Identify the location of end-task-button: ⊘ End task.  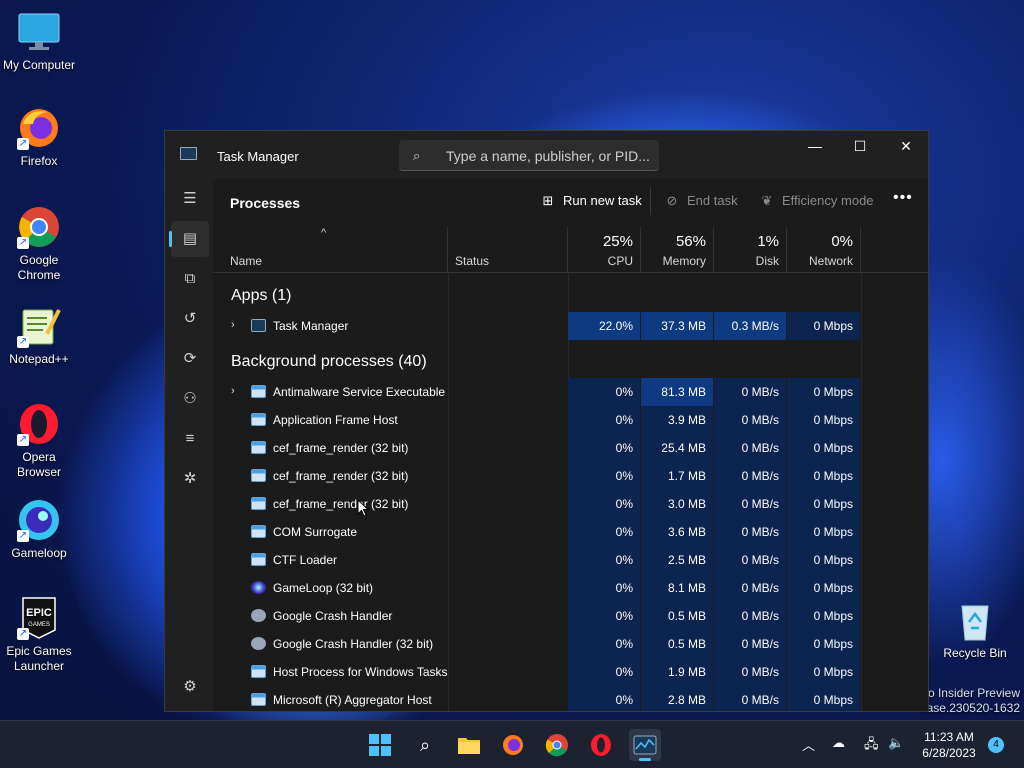
(700, 201).